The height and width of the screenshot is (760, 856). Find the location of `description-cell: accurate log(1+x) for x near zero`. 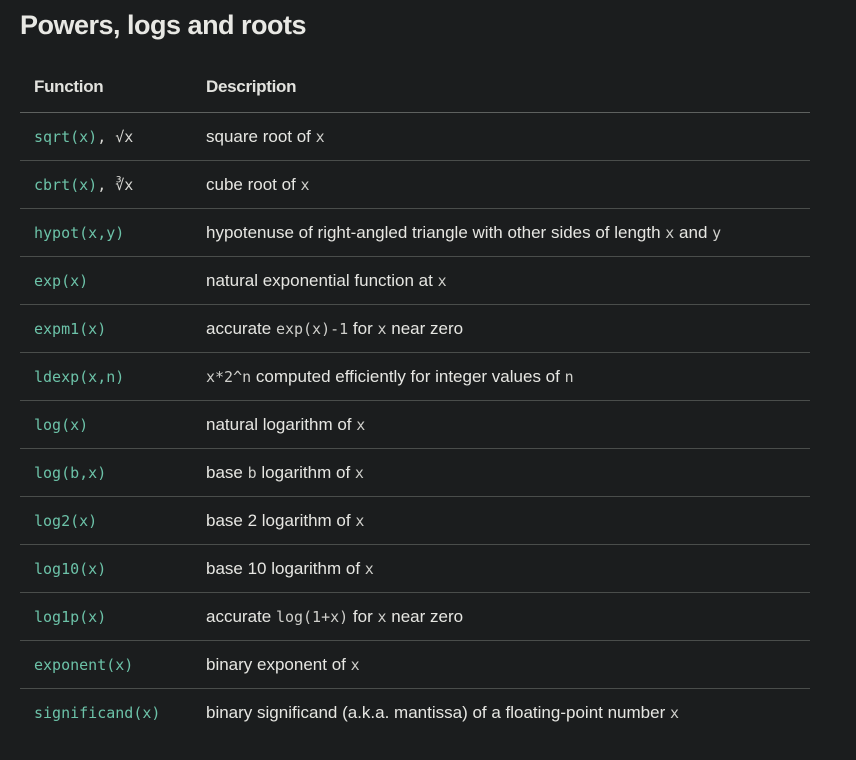

description-cell: accurate log(1+x) for x near zero is located at coordinates (501, 617).